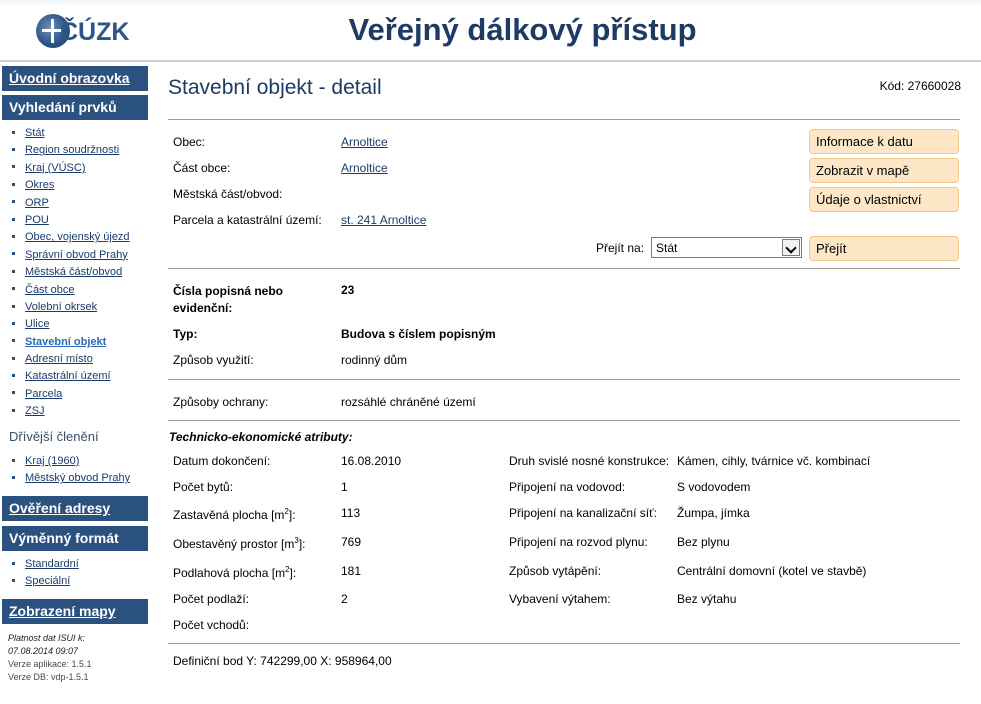  I want to click on tech-label-heating: Způsob vytápění:, so click(555, 571).